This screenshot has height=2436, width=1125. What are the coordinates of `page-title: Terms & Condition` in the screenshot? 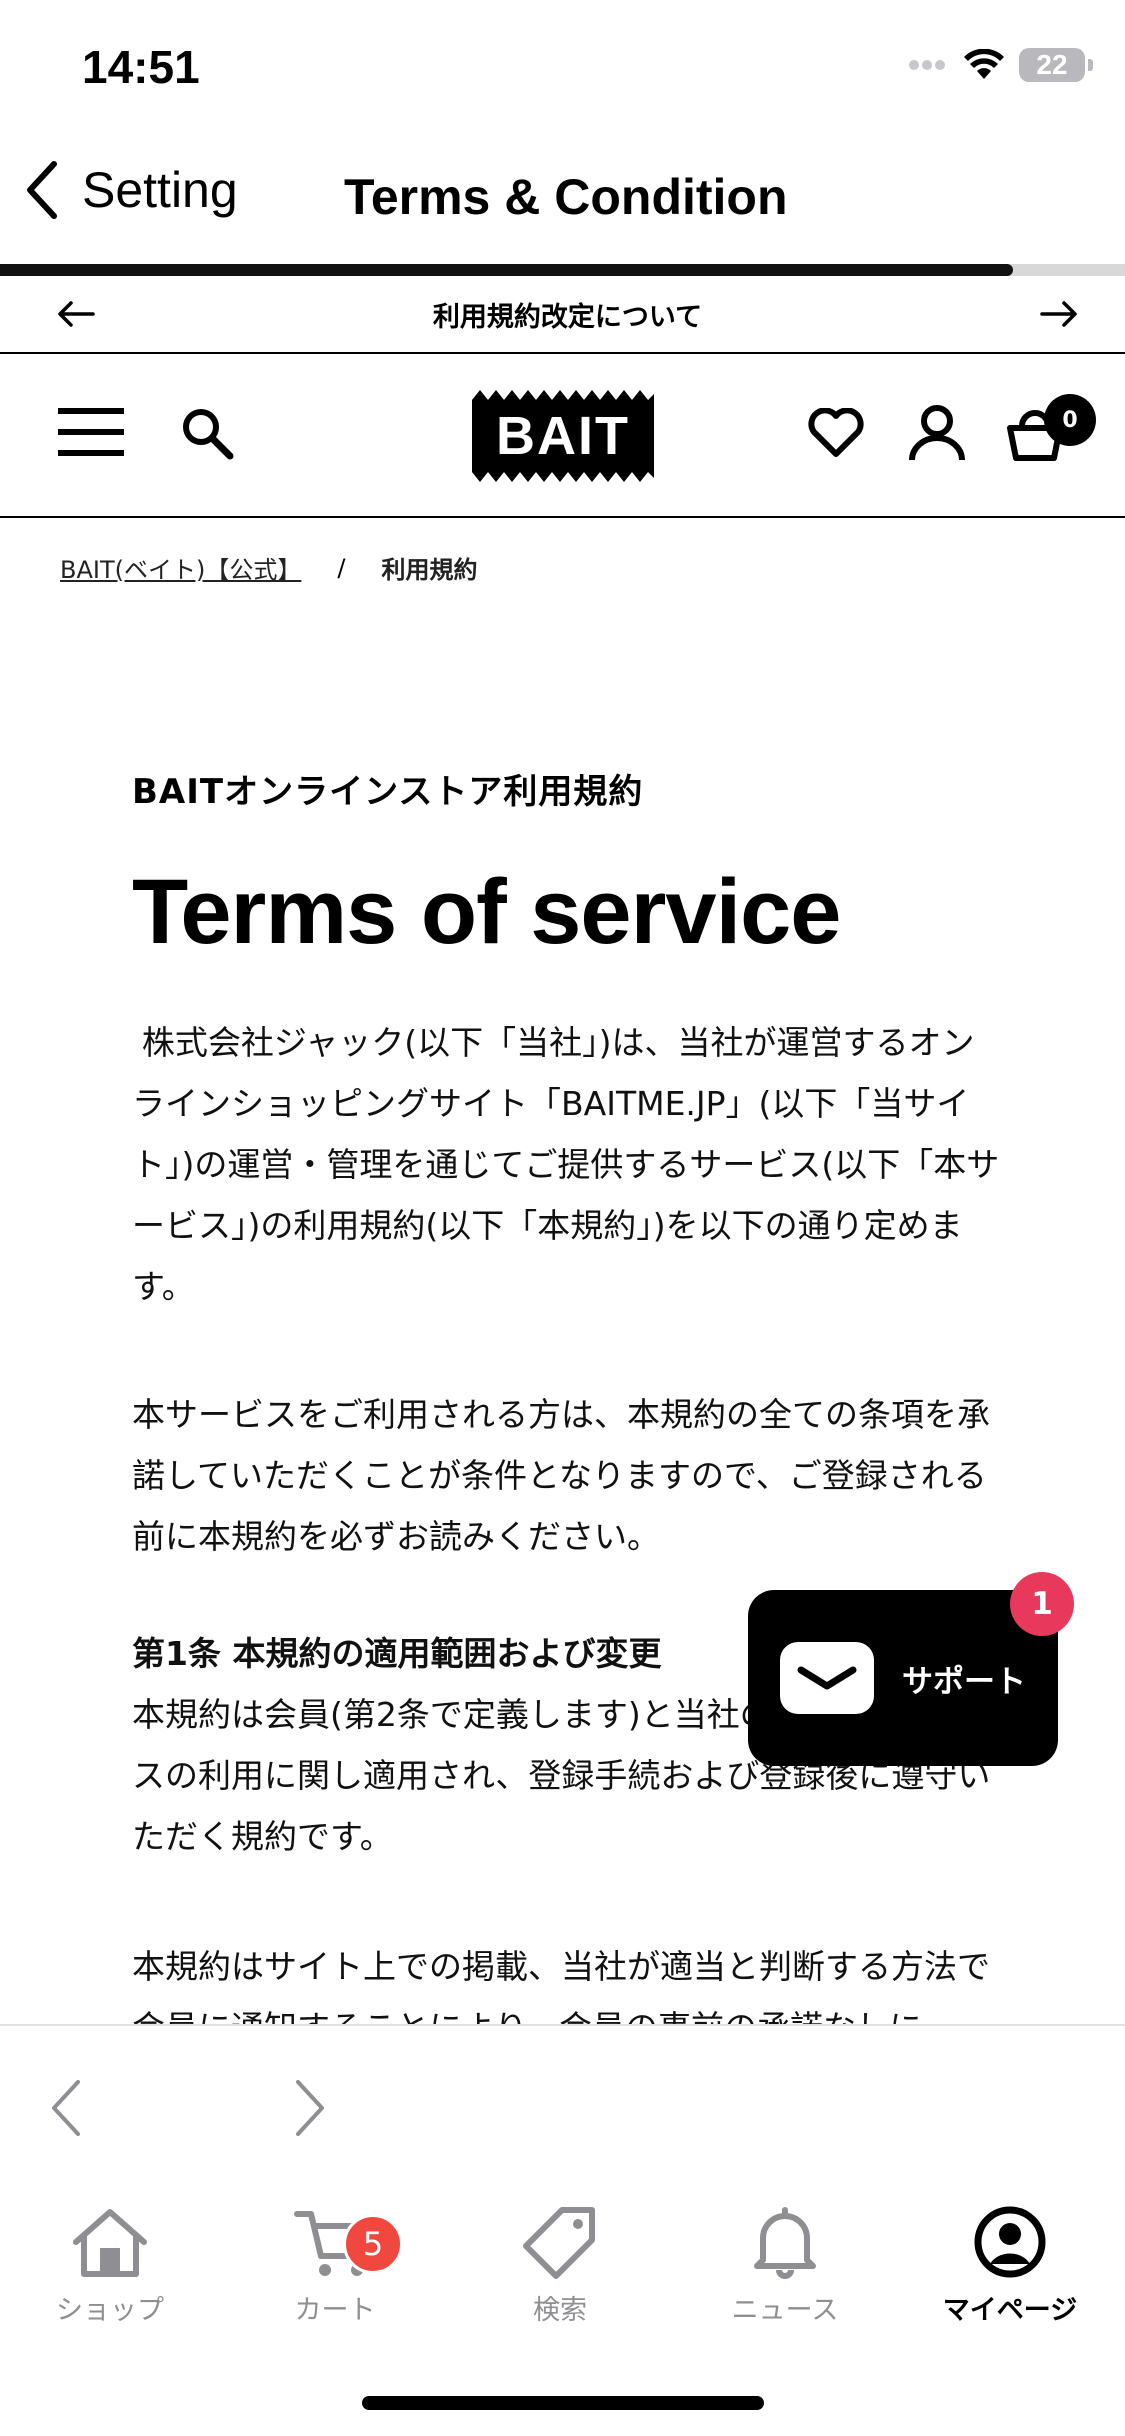 It's located at (566, 197).